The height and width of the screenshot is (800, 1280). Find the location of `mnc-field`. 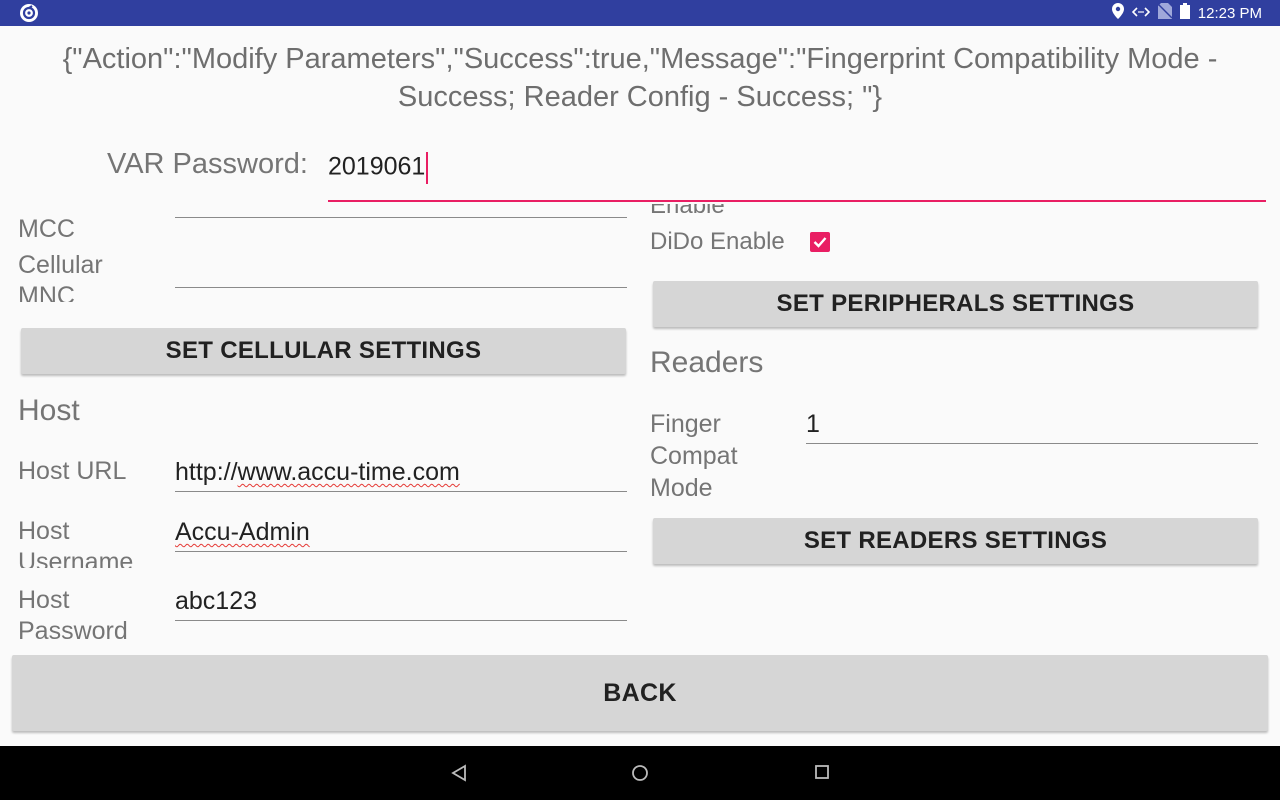

mnc-field is located at coordinates (401, 266).